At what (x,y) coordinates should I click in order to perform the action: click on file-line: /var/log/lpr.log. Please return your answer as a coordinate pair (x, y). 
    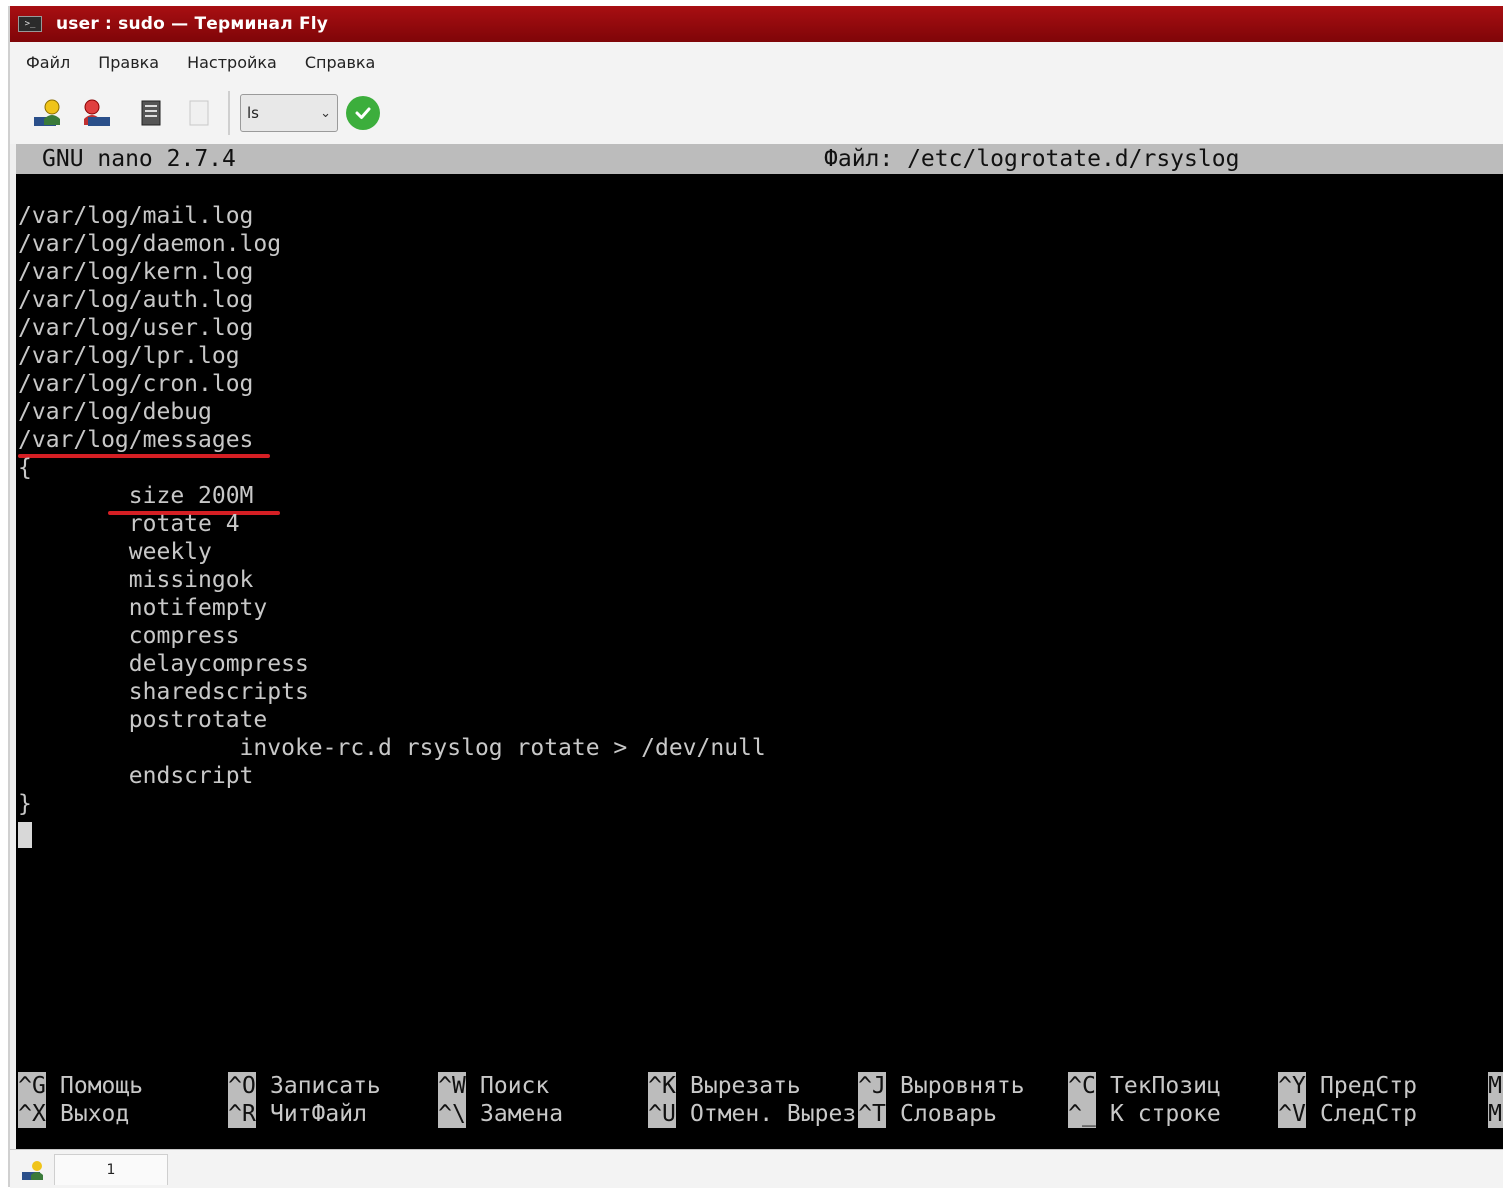
    Looking at the image, I should click on (129, 356).